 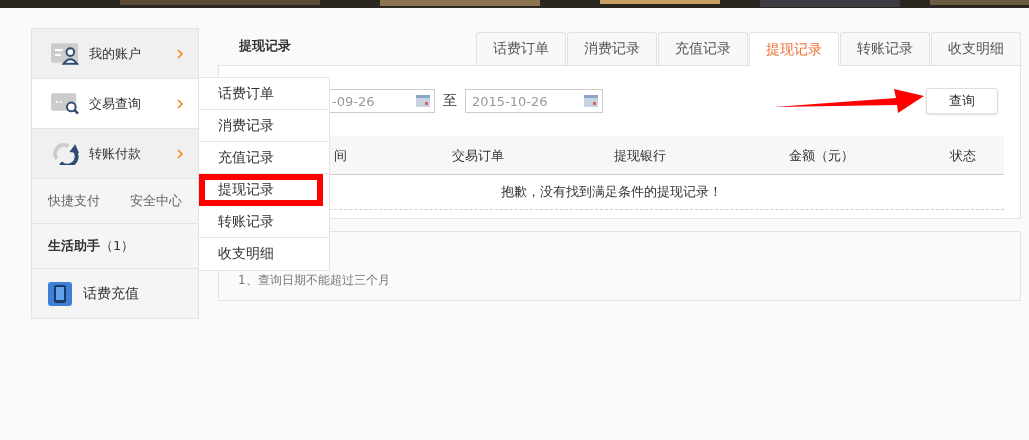 What do you see at coordinates (885, 48) in the screenshot?
I see `tab: 转账记录` at bounding box center [885, 48].